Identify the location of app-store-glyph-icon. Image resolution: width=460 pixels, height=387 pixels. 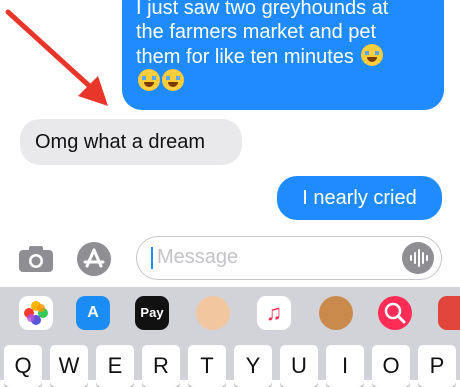
(94, 258).